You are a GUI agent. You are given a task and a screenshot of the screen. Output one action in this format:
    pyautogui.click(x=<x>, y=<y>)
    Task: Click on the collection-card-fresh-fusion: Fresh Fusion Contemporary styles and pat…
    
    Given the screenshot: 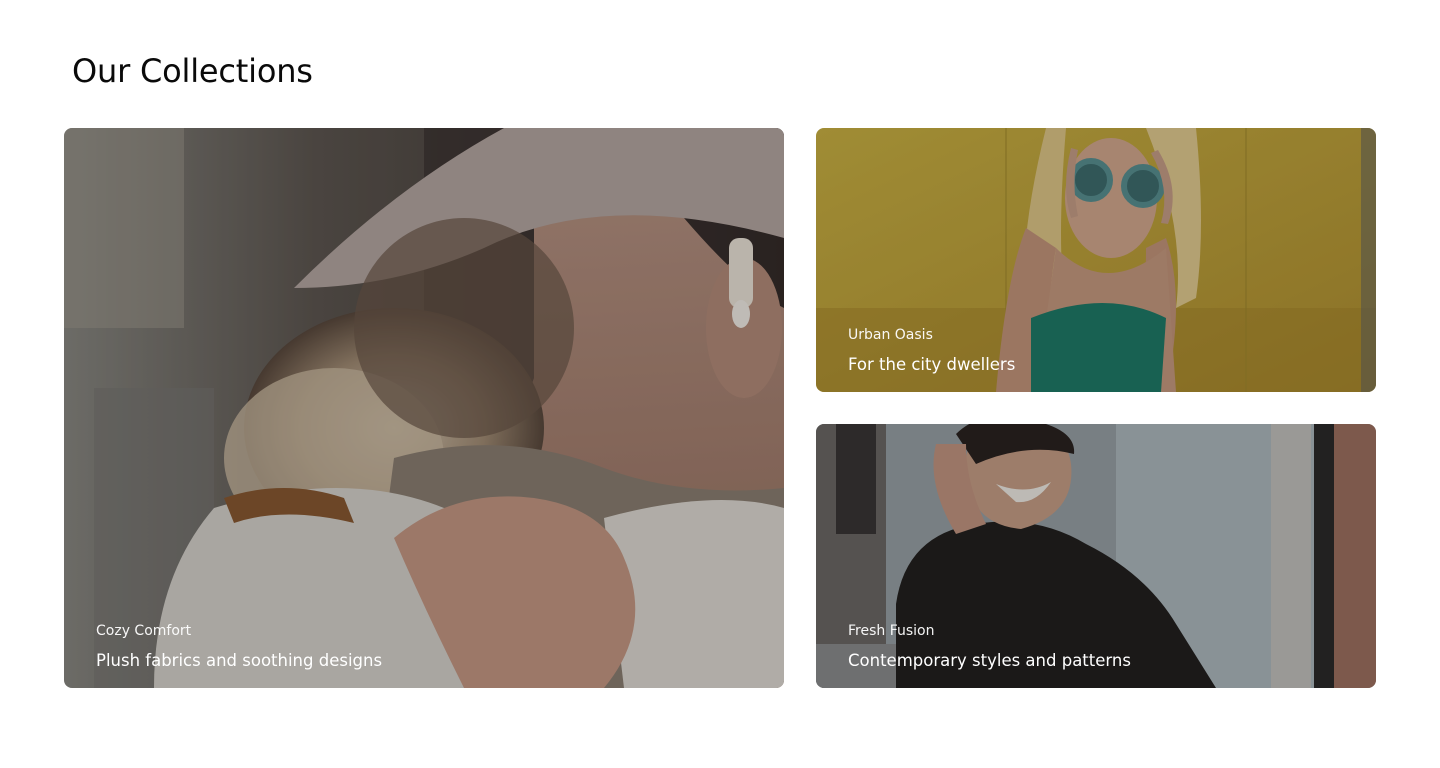 What is the action you would take?
    pyautogui.click(x=1096, y=556)
    